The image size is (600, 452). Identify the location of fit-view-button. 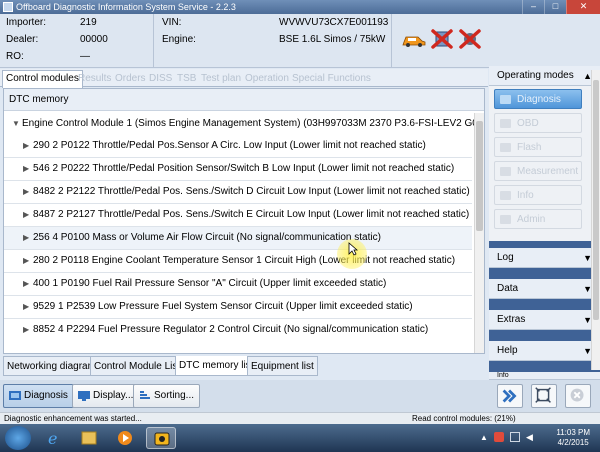
(544, 396).